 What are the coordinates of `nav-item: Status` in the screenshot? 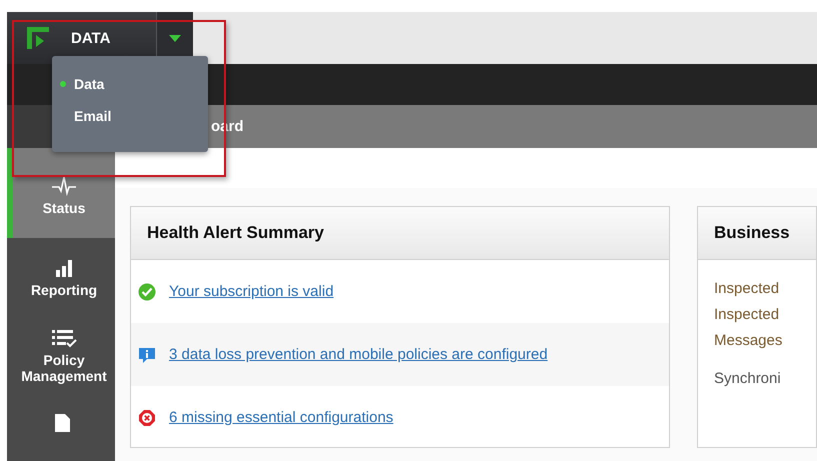 It's located at (61, 193).